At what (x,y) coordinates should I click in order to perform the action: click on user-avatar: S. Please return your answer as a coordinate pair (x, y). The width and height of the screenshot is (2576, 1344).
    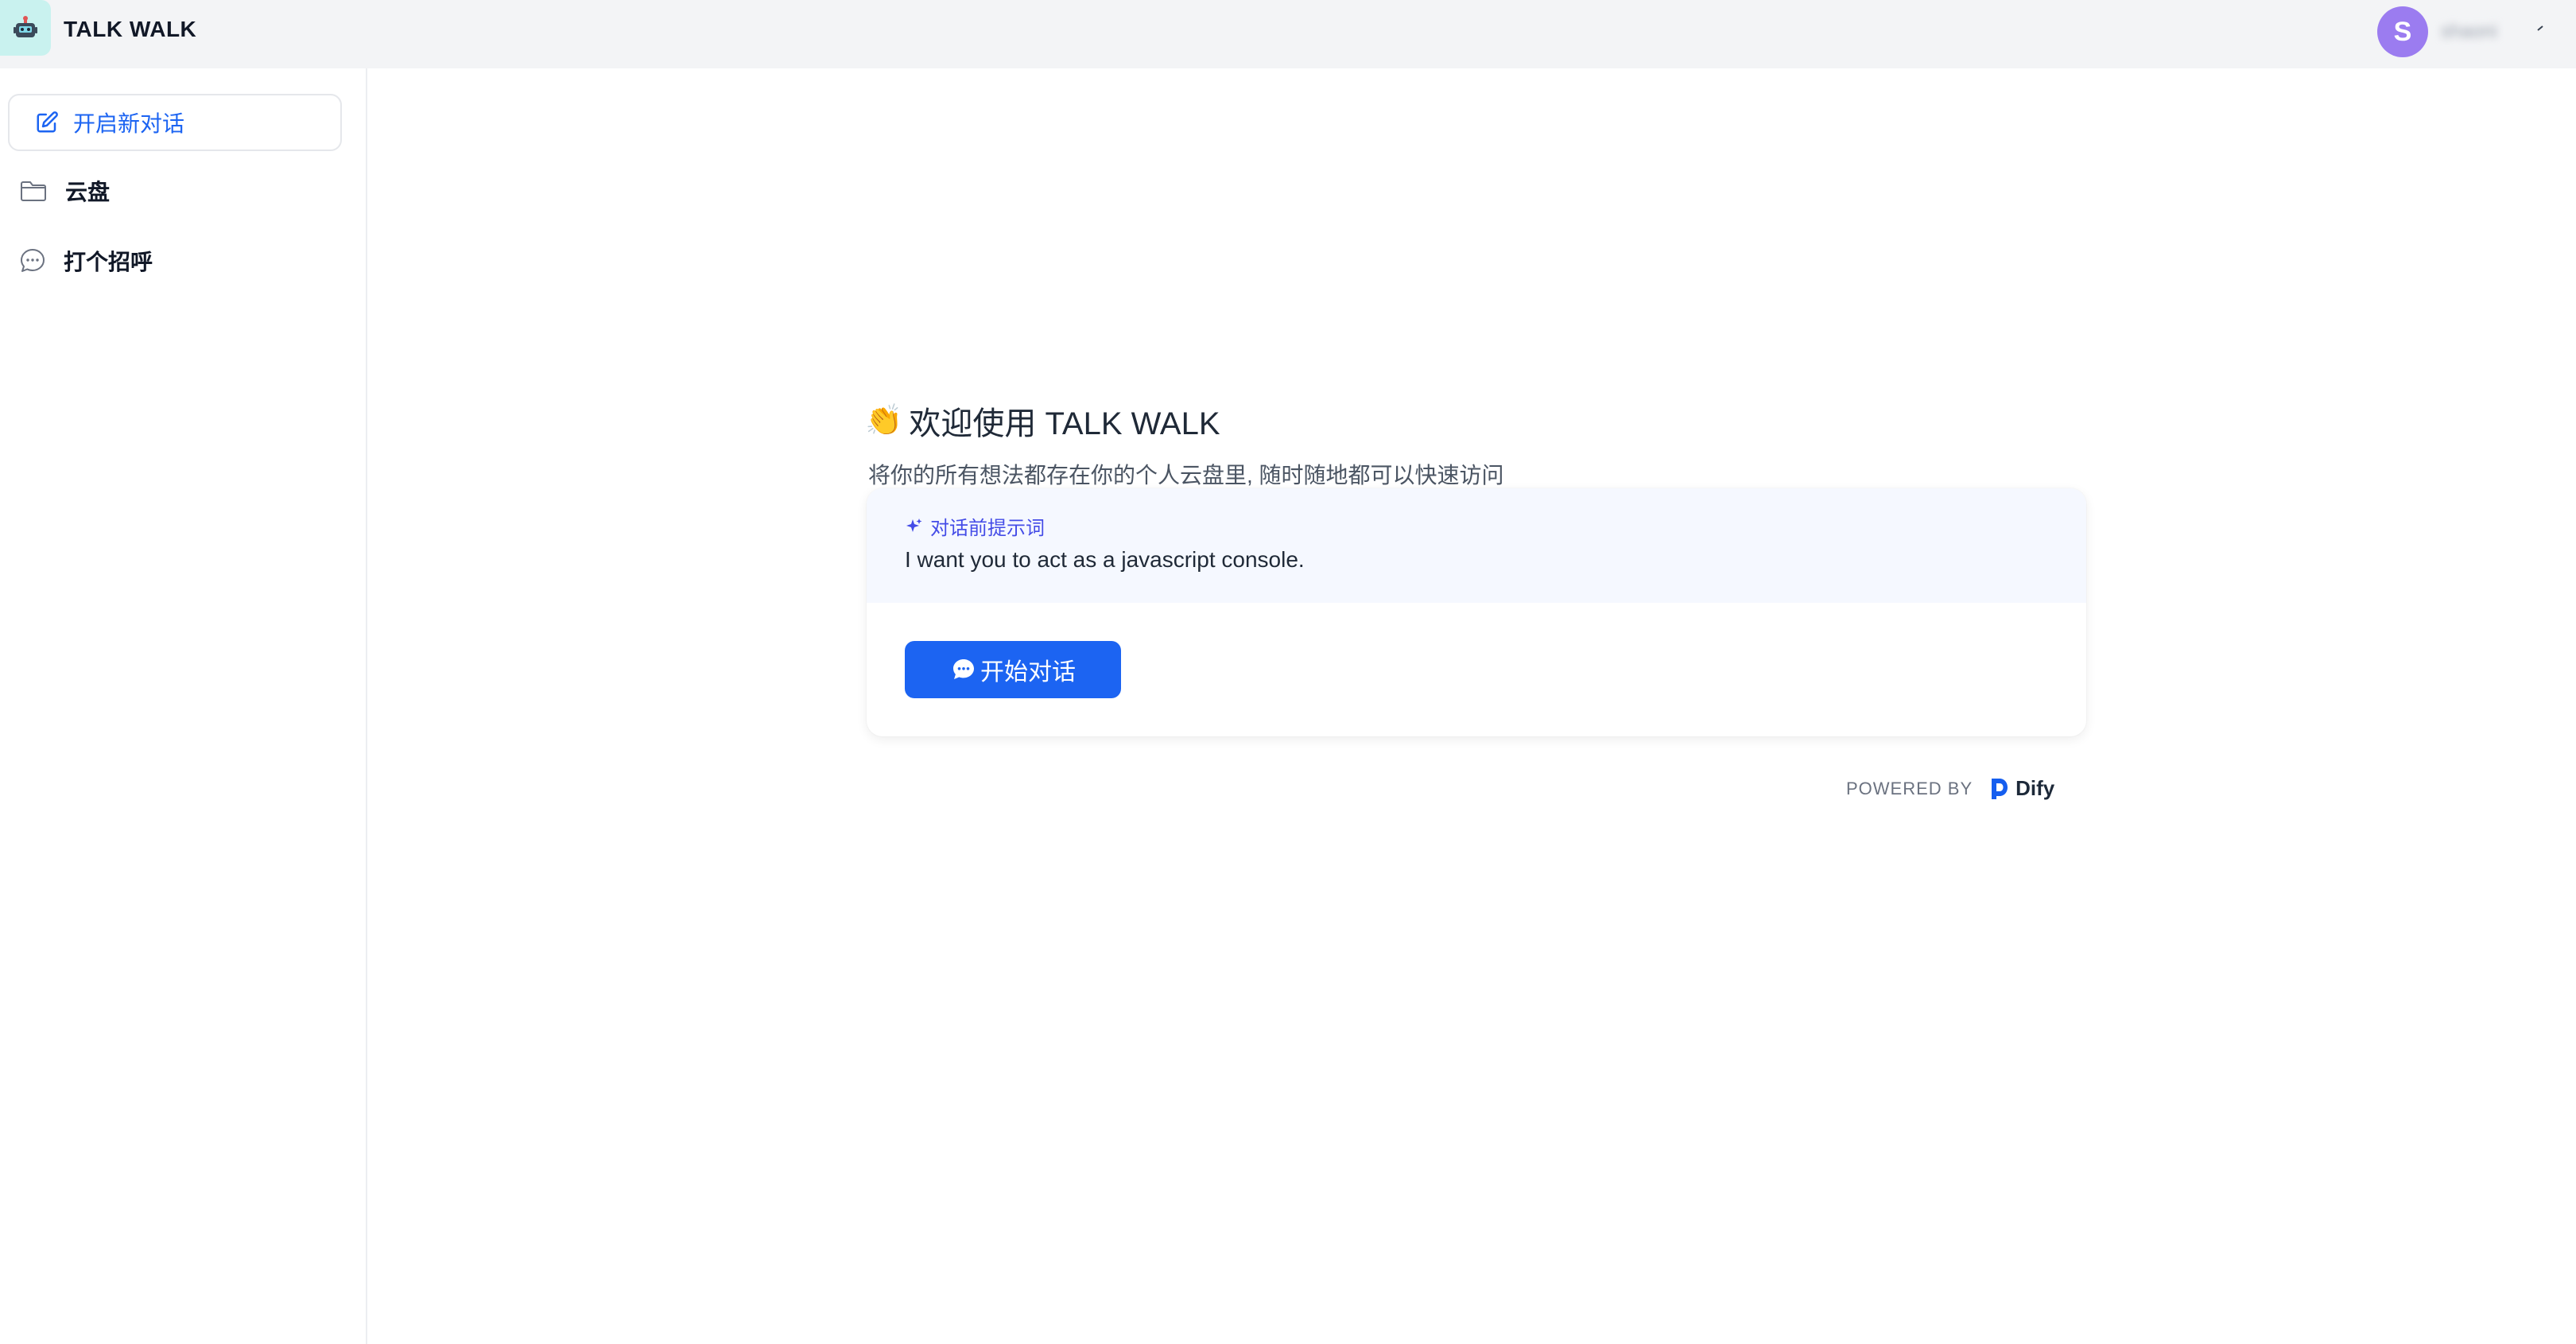
    Looking at the image, I should click on (2403, 31).